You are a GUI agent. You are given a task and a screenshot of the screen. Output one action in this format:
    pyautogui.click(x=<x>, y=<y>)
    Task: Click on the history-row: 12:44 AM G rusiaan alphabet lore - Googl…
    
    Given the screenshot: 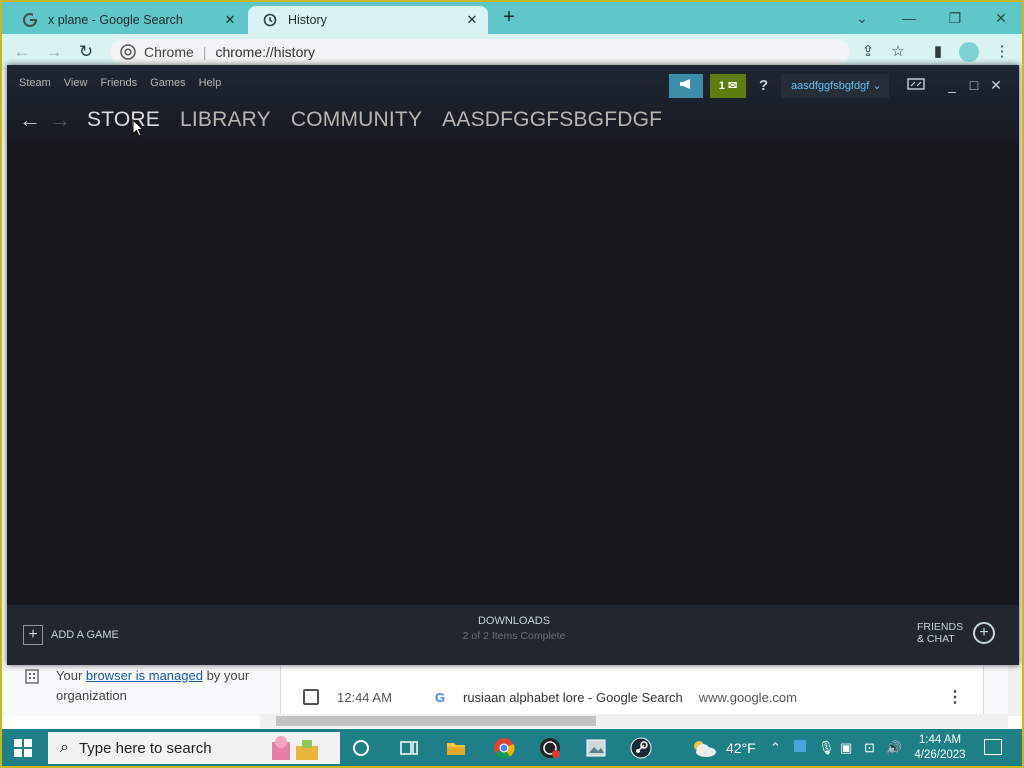 What is the action you would take?
    pyautogui.click(x=633, y=697)
    